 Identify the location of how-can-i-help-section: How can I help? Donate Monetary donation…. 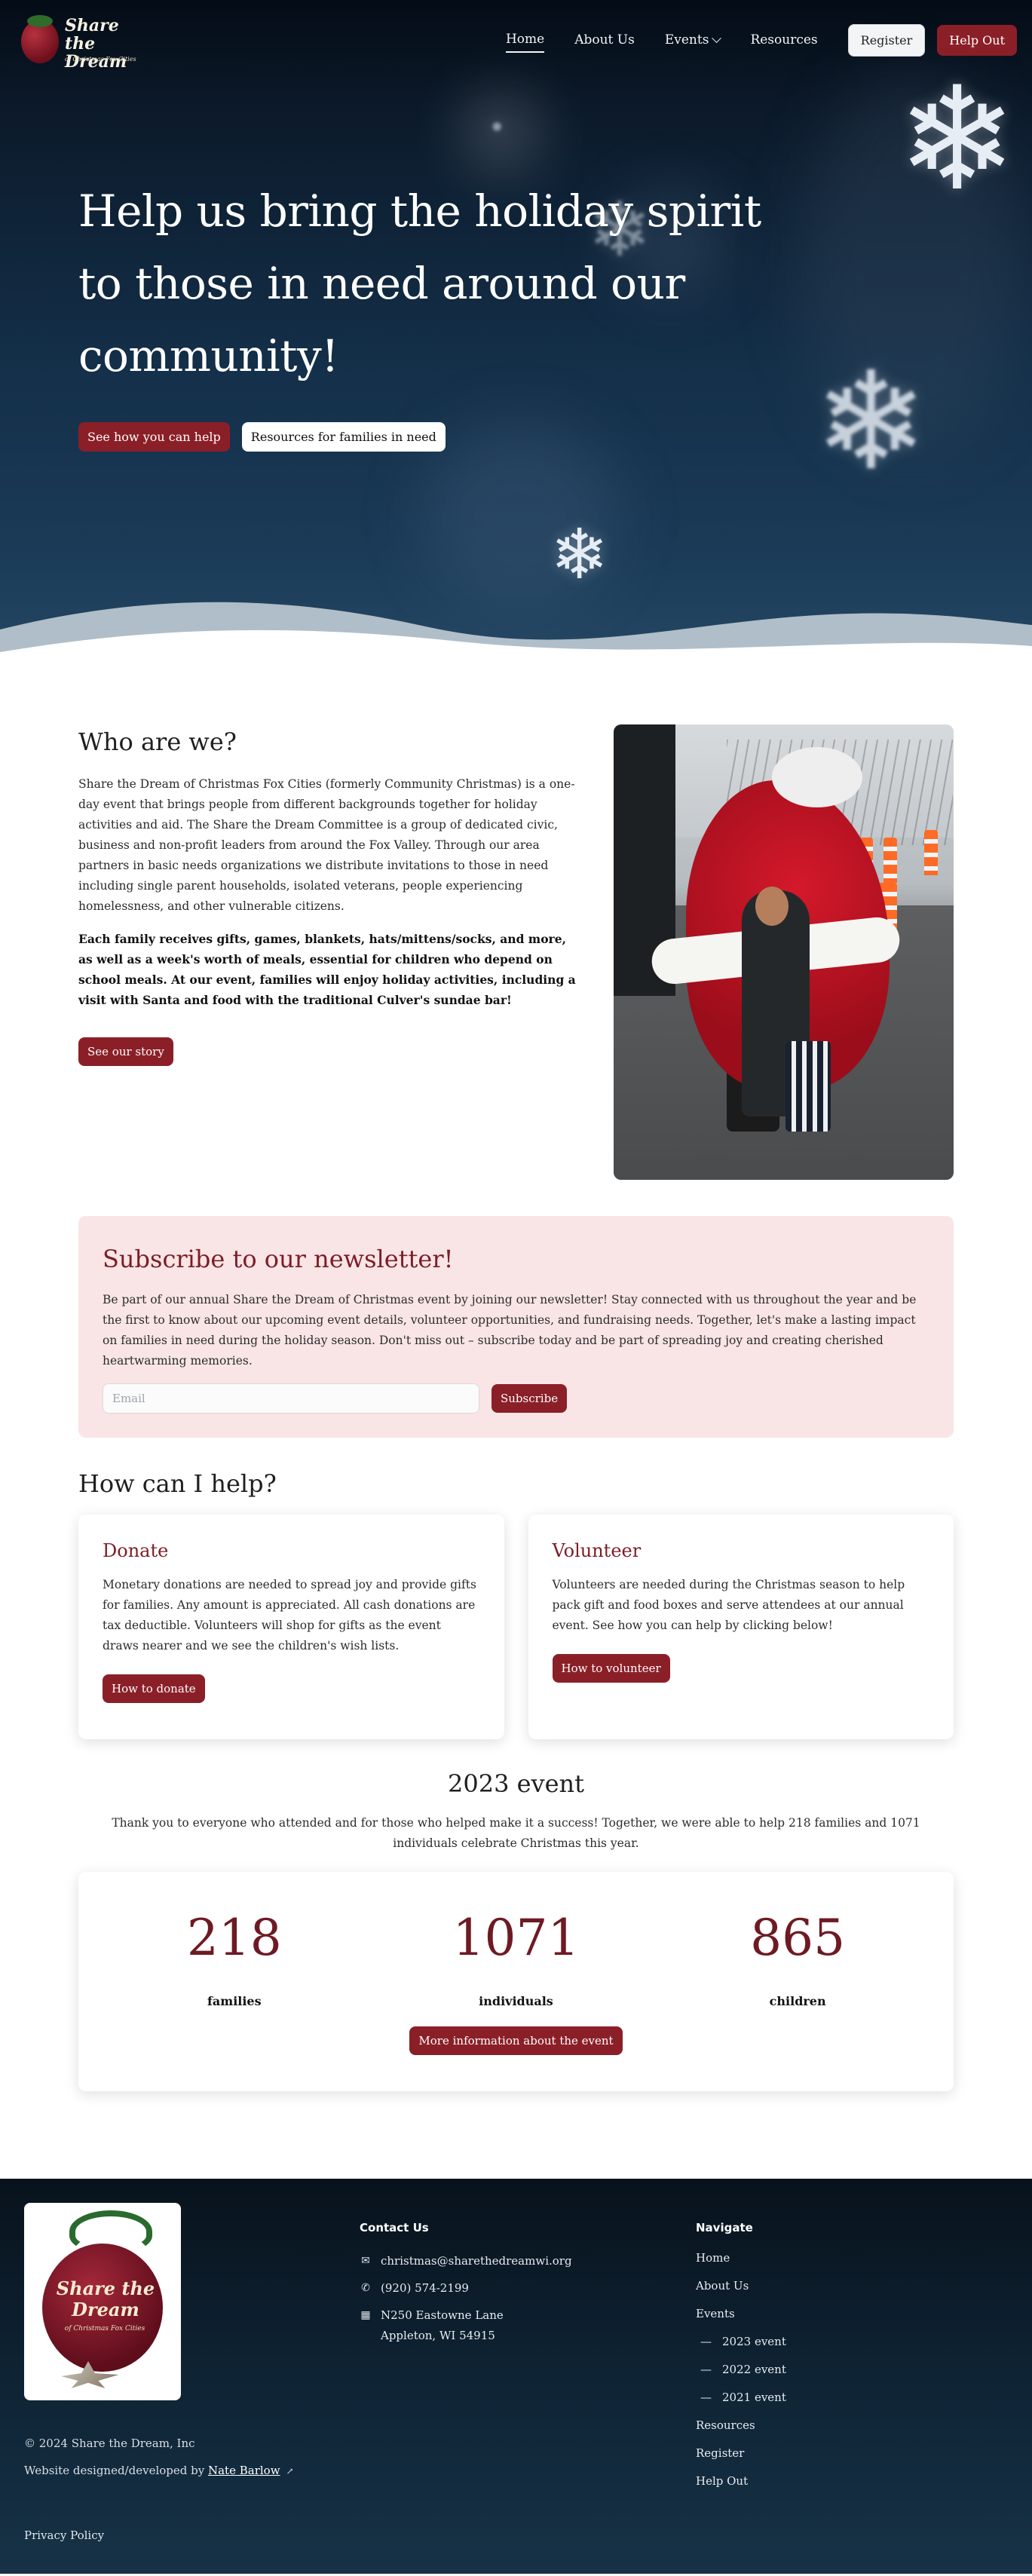
(516, 1588).